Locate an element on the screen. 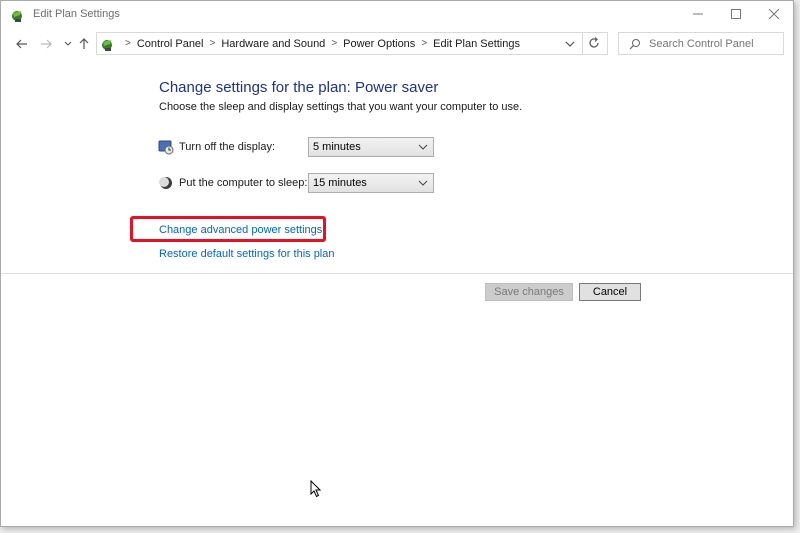 Image resolution: width=800 pixels, height=533 pixels. up-button is located at coordinates (84, 44).